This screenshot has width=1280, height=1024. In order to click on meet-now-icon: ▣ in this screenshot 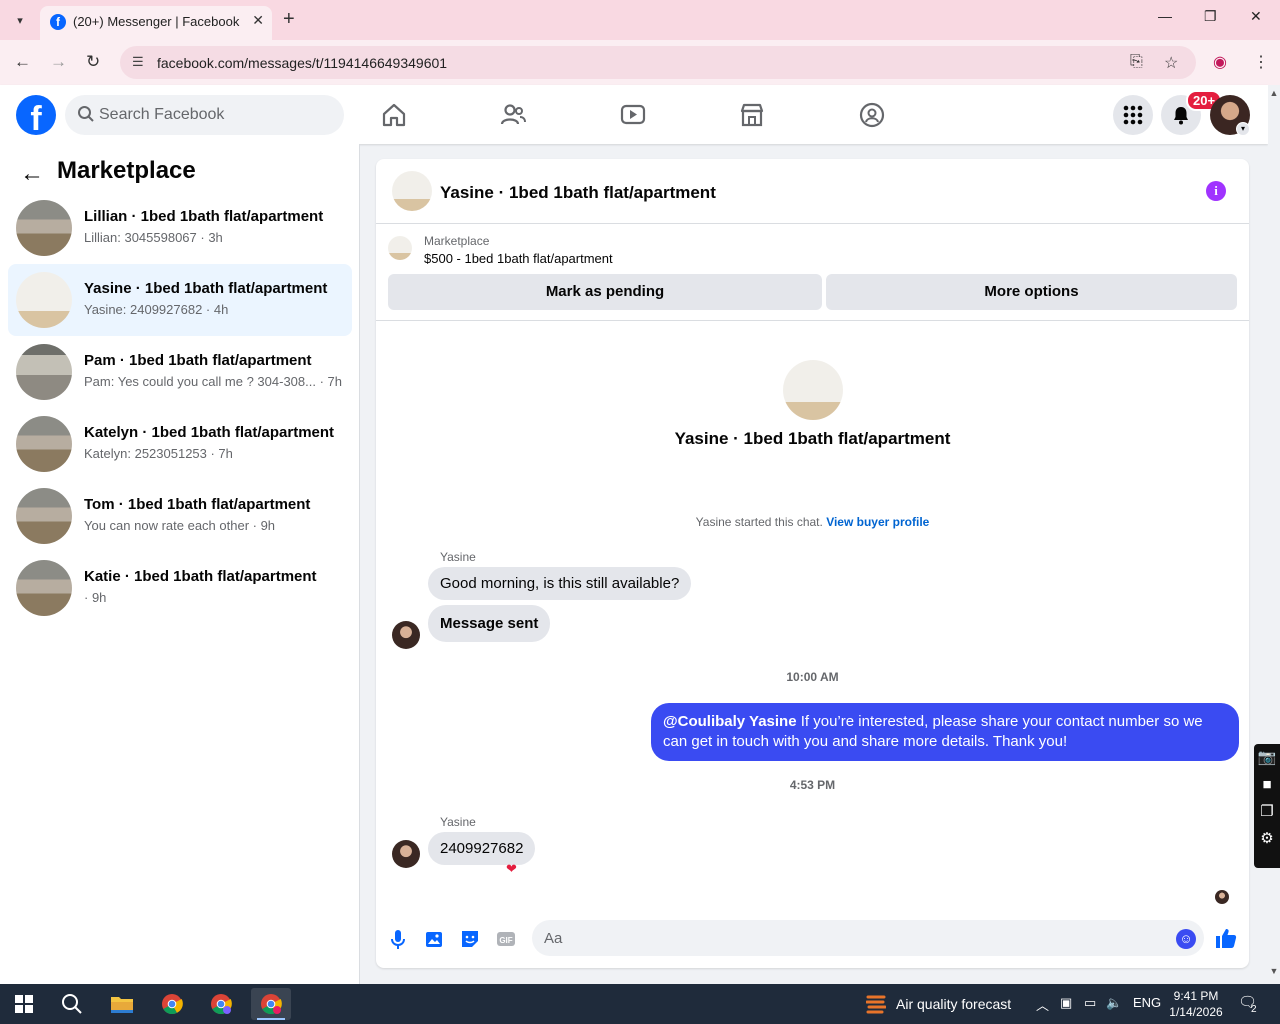, I will do `click(1066, 1003)`.